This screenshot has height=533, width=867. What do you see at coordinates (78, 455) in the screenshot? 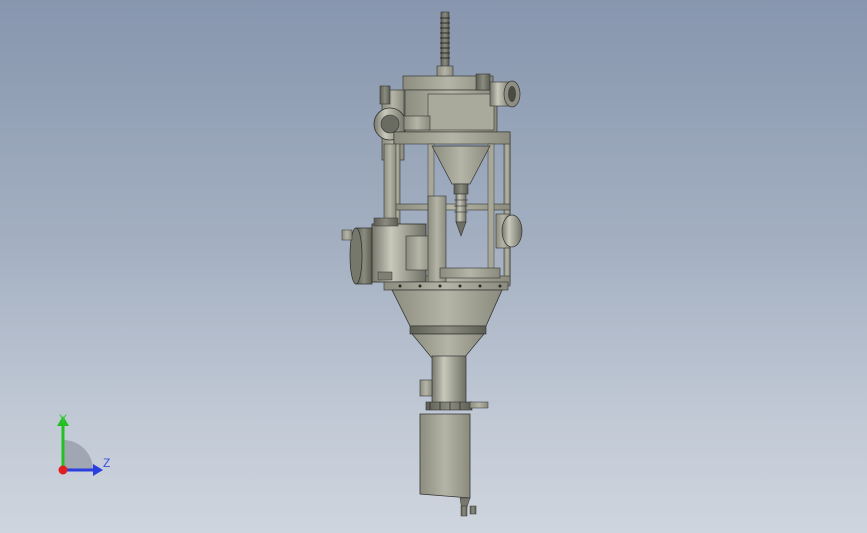
I see `triad-quadrant` at bounding box center [78, 455].